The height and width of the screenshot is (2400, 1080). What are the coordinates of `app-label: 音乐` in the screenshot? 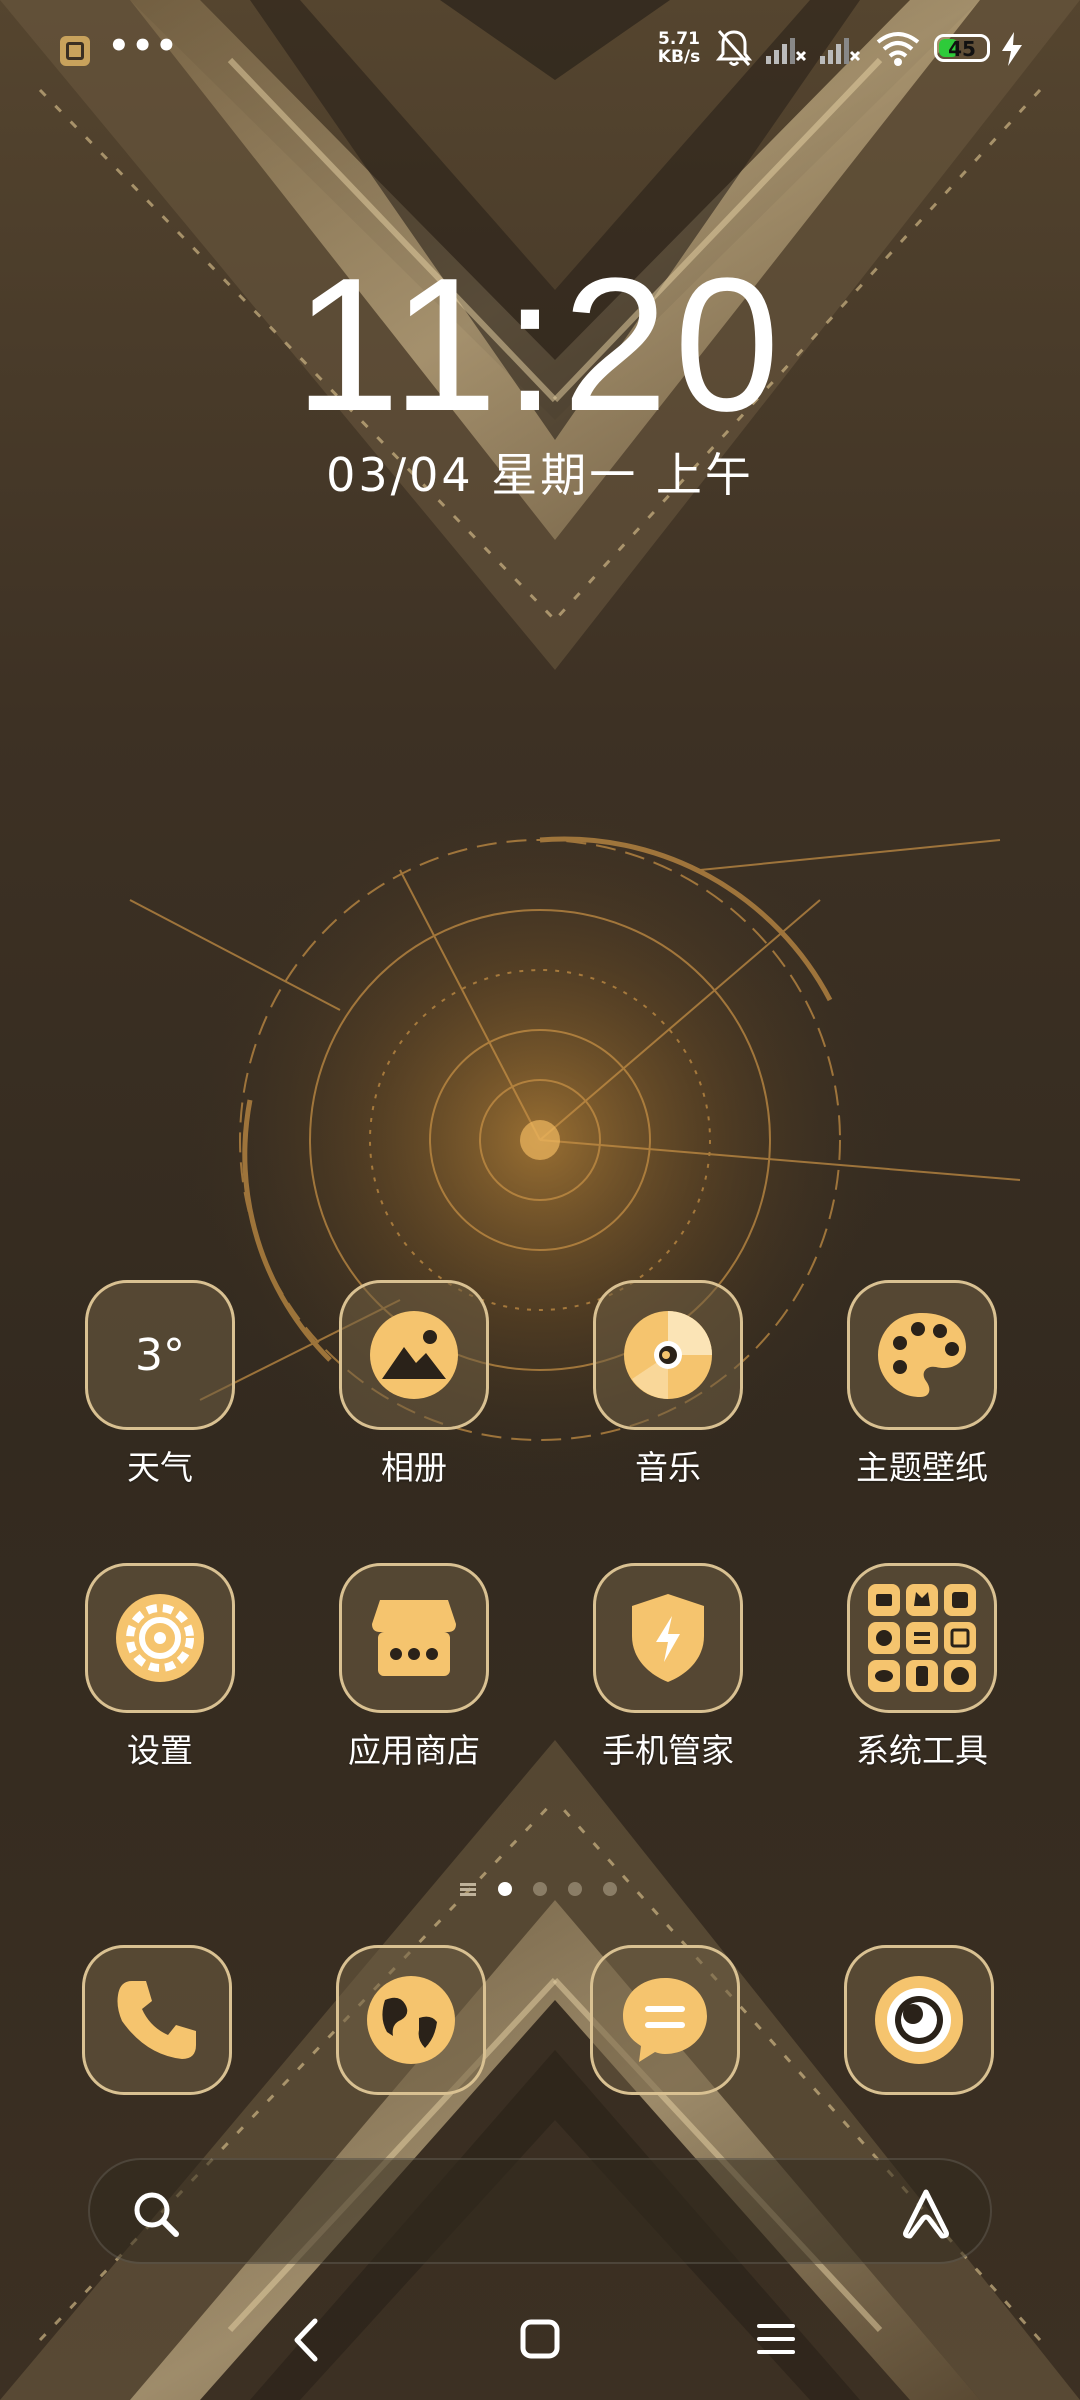 It's located at (668, 1467).